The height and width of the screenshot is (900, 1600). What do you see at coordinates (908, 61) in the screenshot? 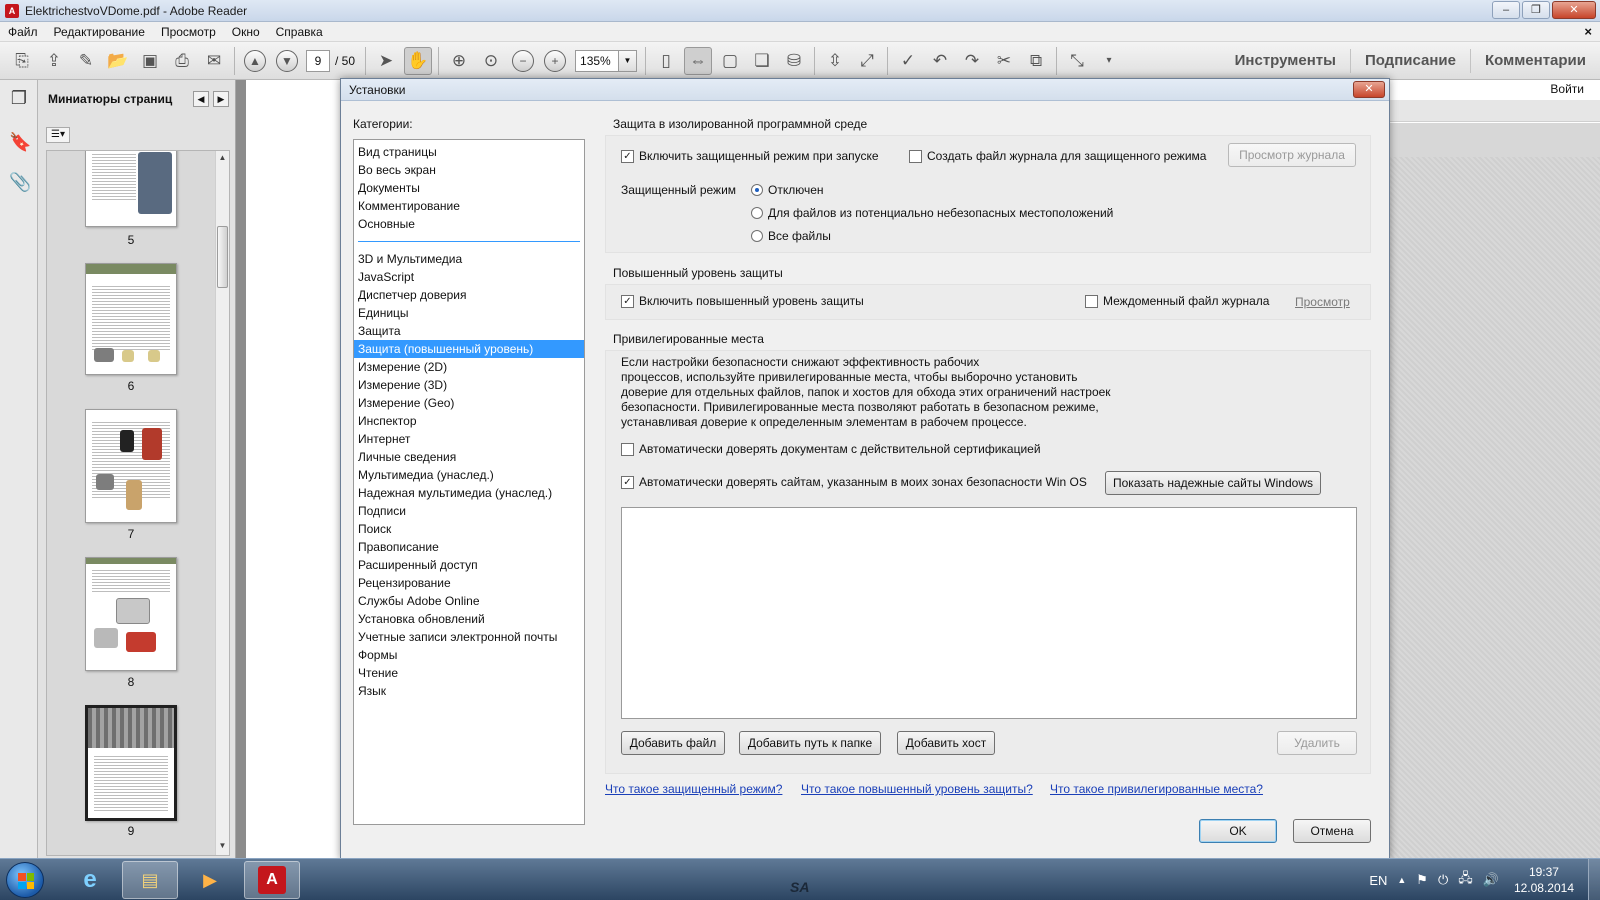
I see `spellcheck-icon: ✓` at bounding box center [908, 61].